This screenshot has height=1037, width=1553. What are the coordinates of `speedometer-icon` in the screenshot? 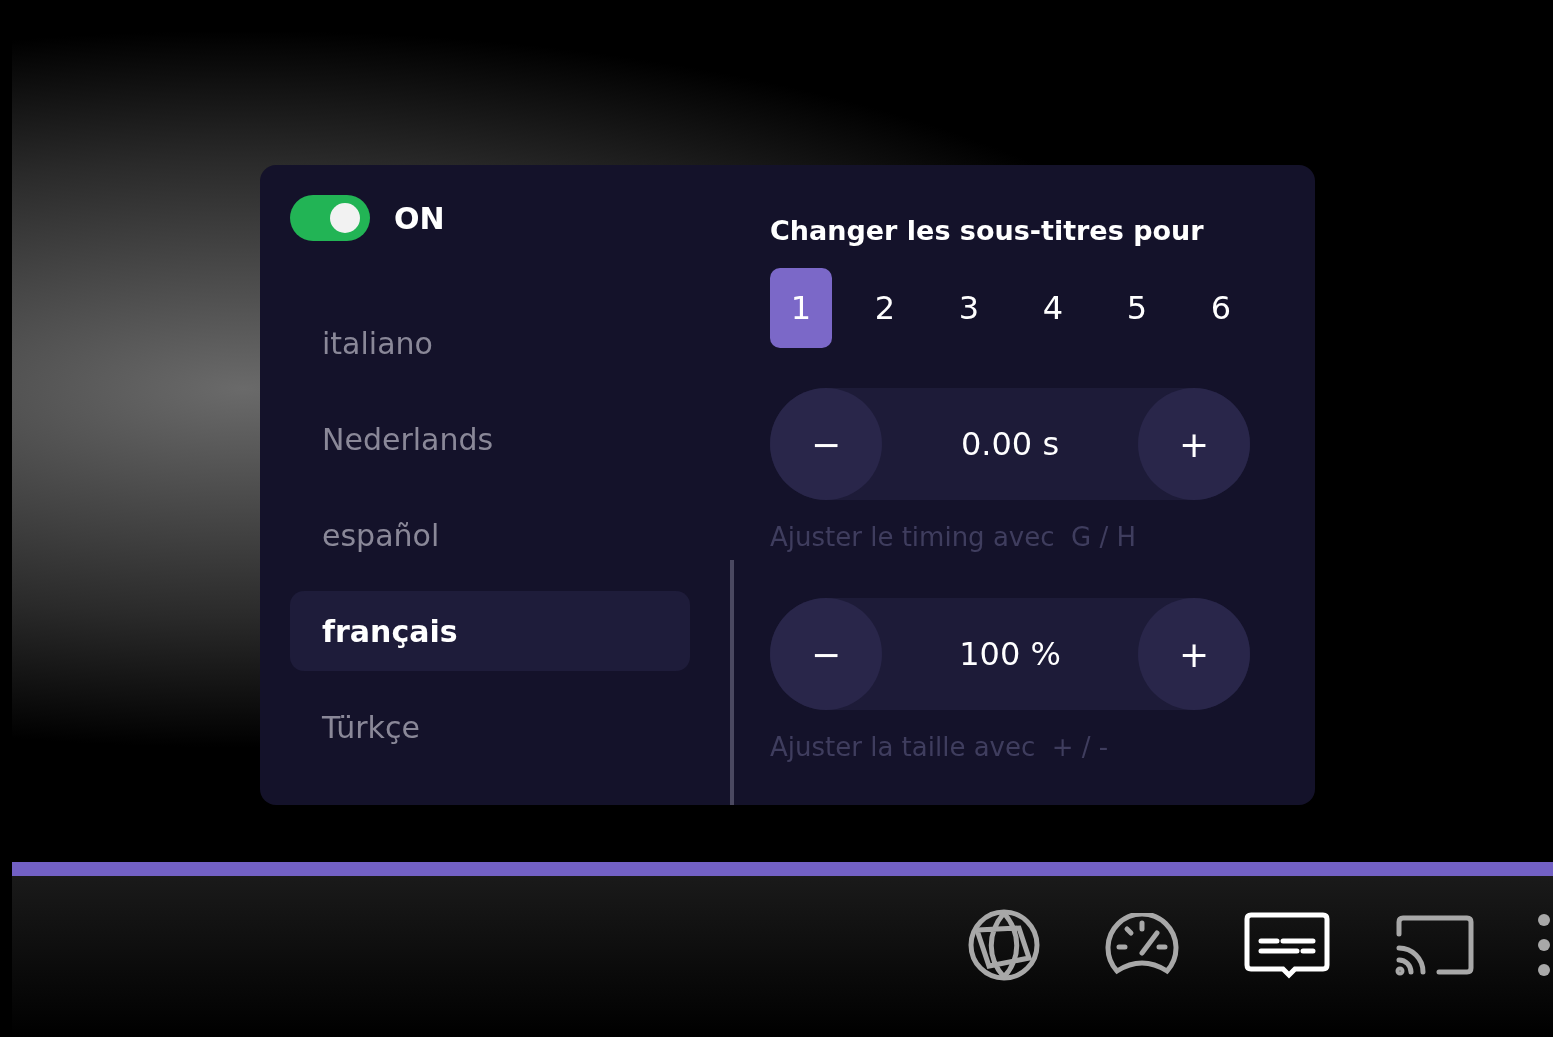 It's located at (1142, 944).